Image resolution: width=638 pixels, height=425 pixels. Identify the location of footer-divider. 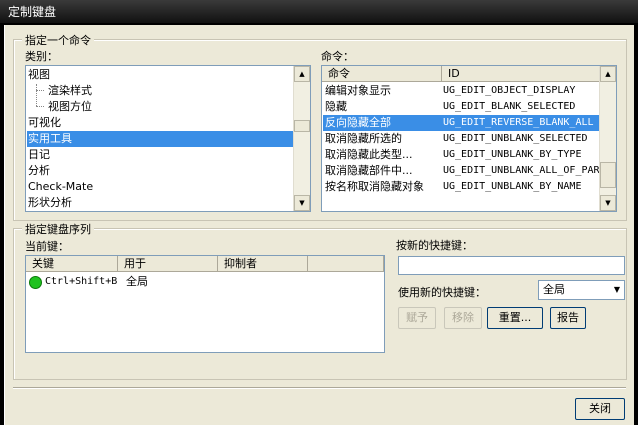
(319, 388).